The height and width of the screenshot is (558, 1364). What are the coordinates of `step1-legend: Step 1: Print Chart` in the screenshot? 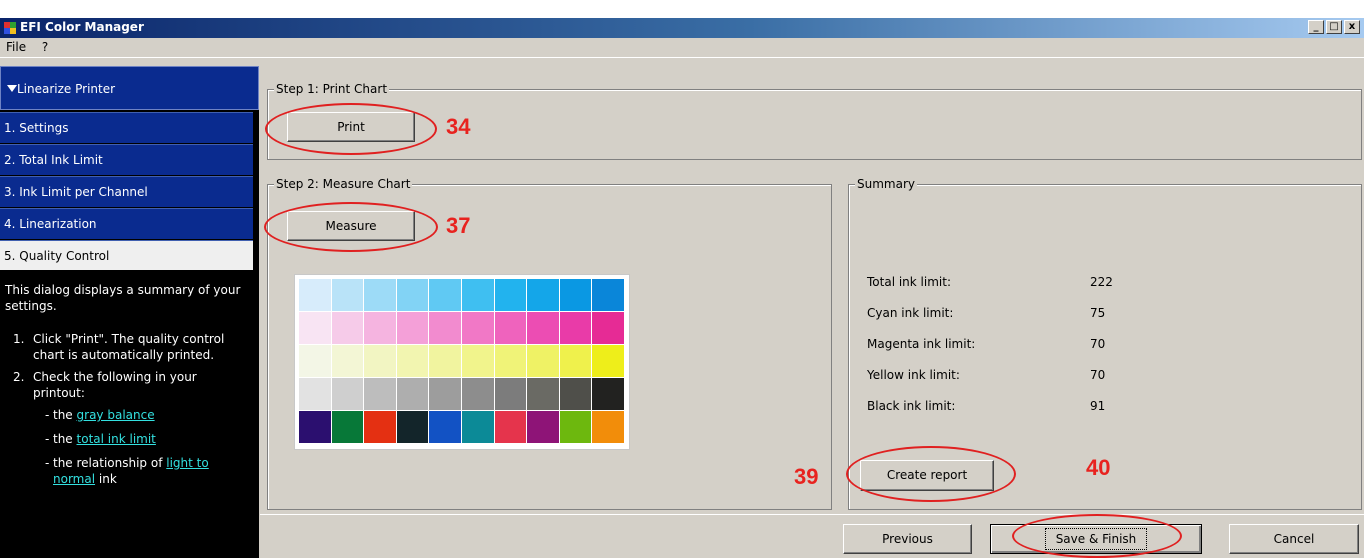 It's located at (332, 89).